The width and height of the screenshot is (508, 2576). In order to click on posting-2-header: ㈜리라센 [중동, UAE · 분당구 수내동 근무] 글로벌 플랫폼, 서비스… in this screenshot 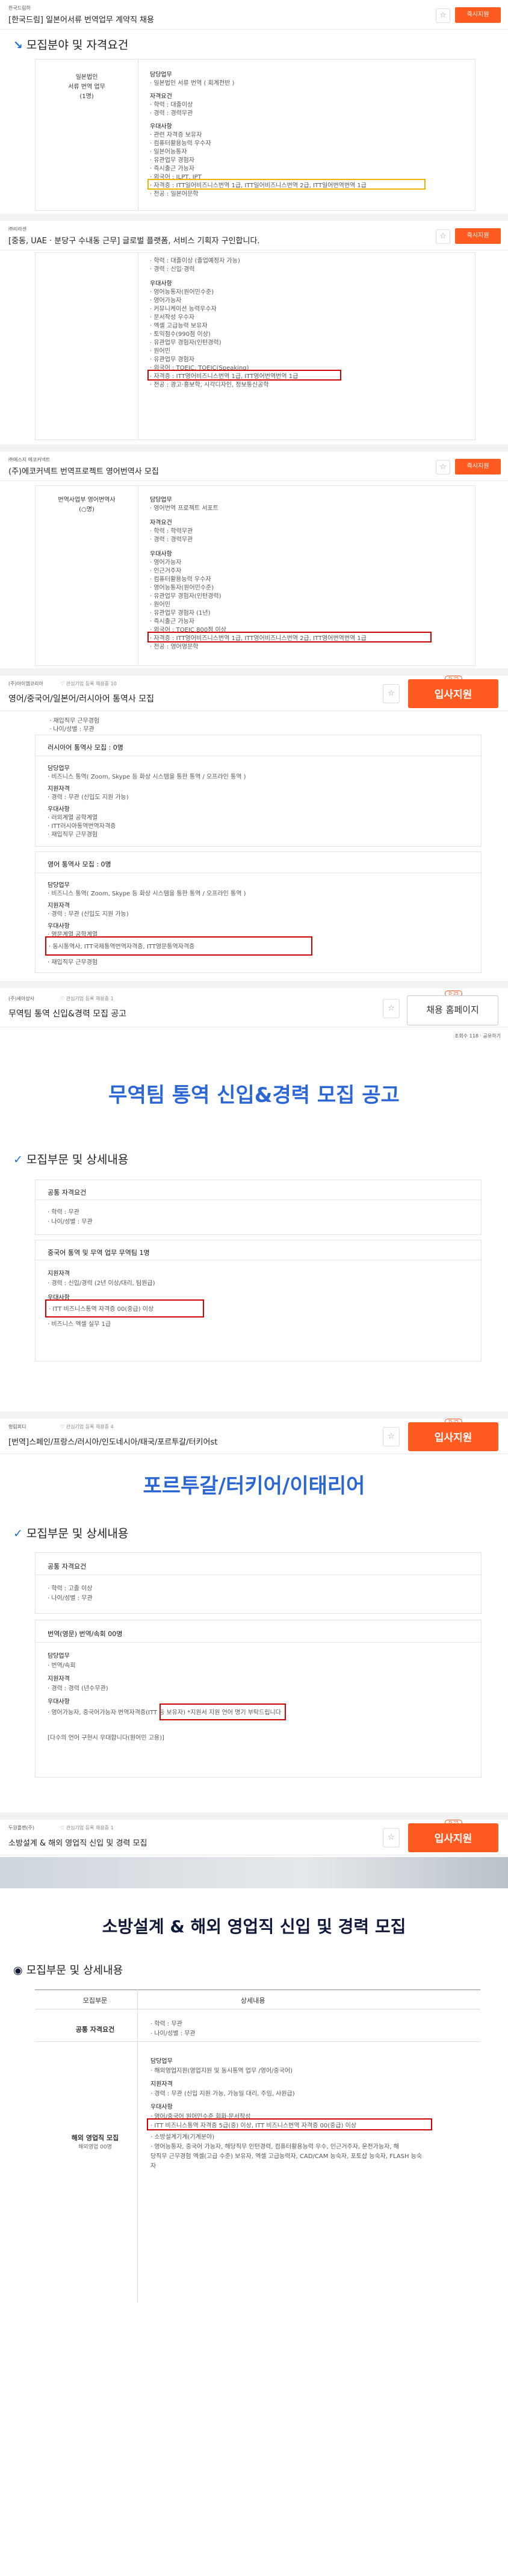, I will do `click(254, 236)`.